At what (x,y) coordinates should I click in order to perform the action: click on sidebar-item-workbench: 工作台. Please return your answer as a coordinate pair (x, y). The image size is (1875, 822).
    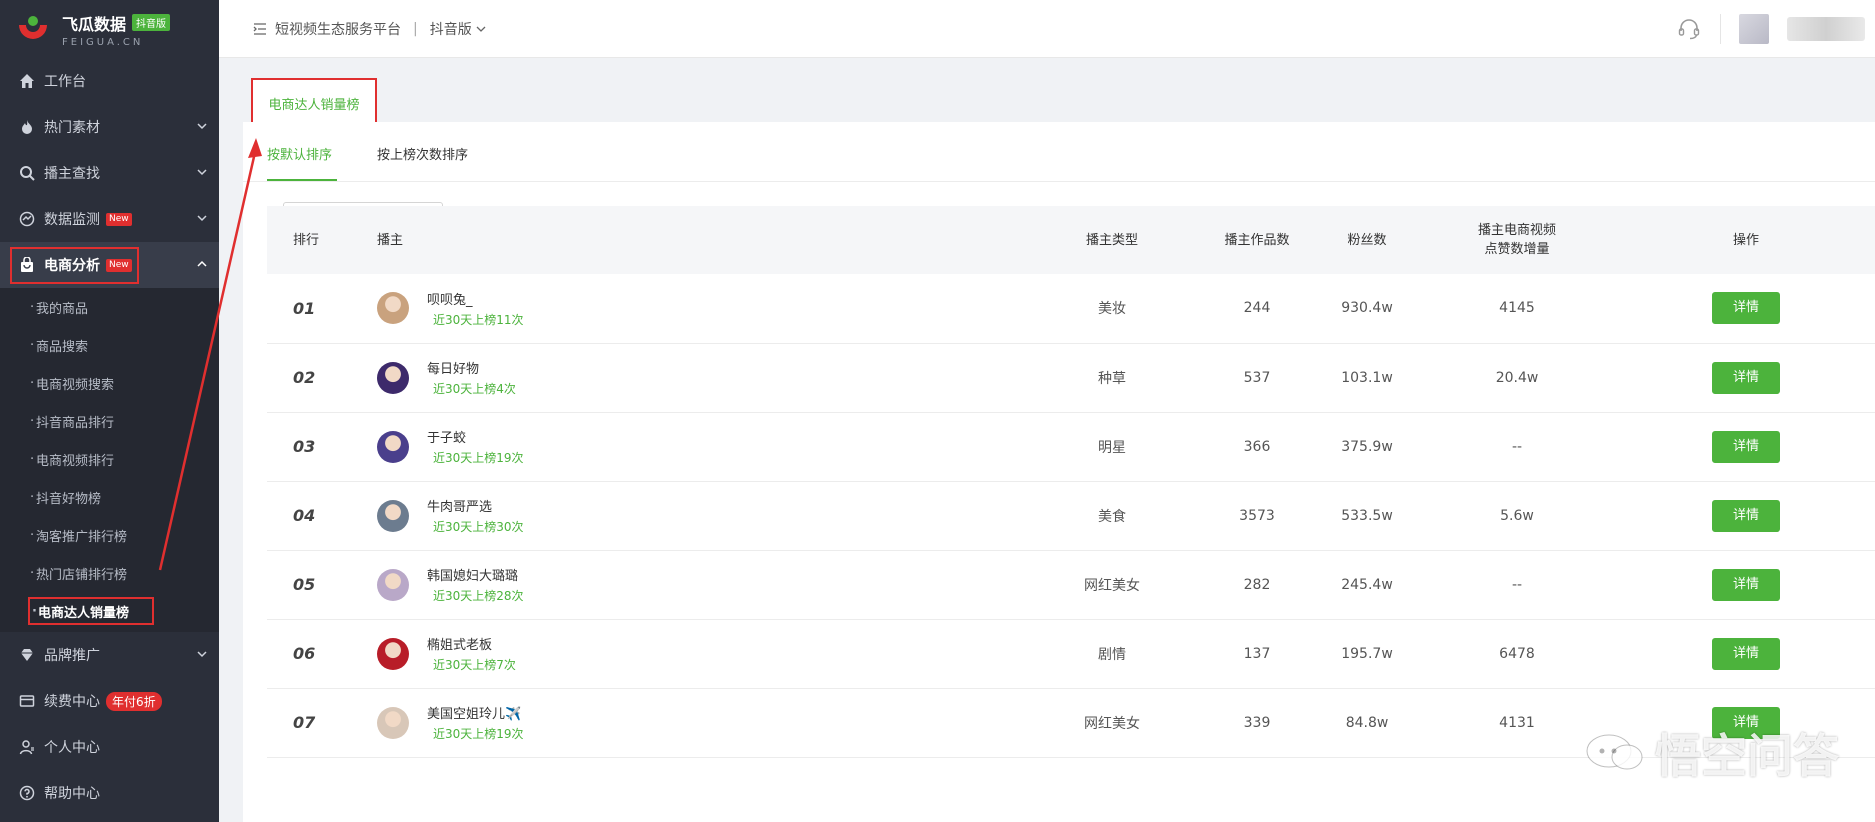
    Looking at the image, I should click on (109, 81).